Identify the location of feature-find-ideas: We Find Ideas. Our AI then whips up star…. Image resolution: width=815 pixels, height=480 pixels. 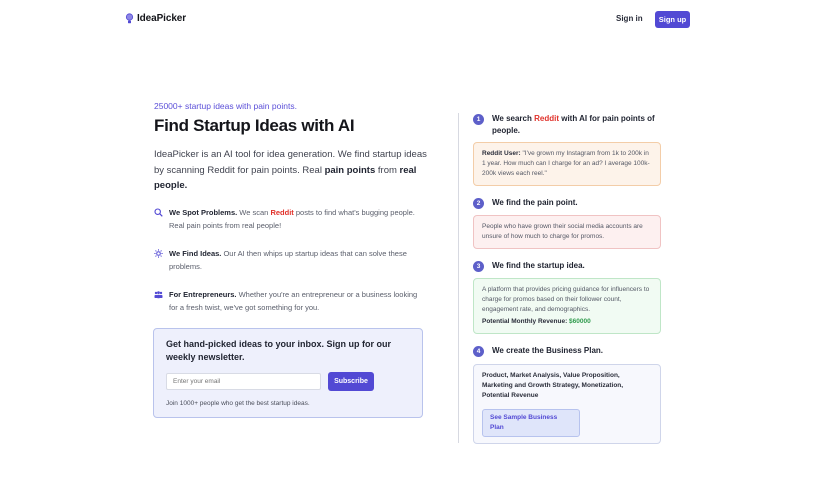
(289, 260).